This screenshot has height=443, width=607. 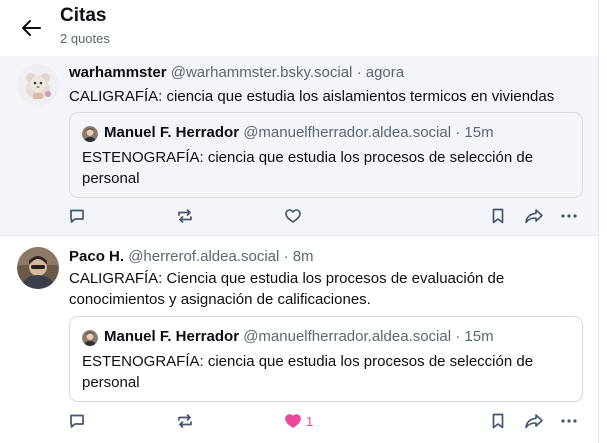 What do you see at coordinates (303, 256) in the screenshot?
I see `post-time: 8m` at bounding box center [303, 256].